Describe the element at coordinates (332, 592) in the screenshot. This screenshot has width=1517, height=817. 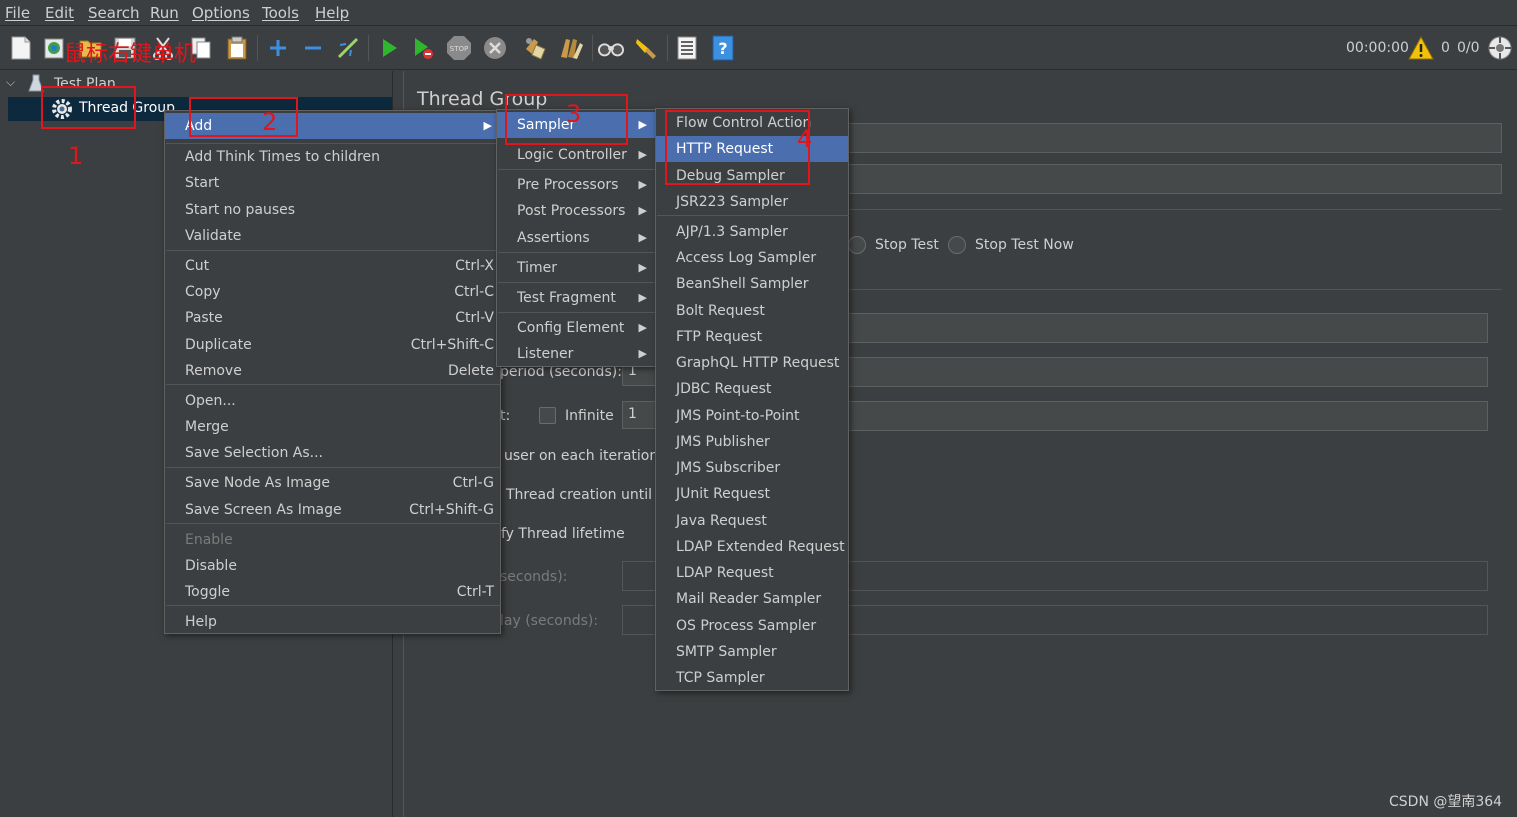
I see `menu-item-toggle: Toggle Ctrl-T` at that location.